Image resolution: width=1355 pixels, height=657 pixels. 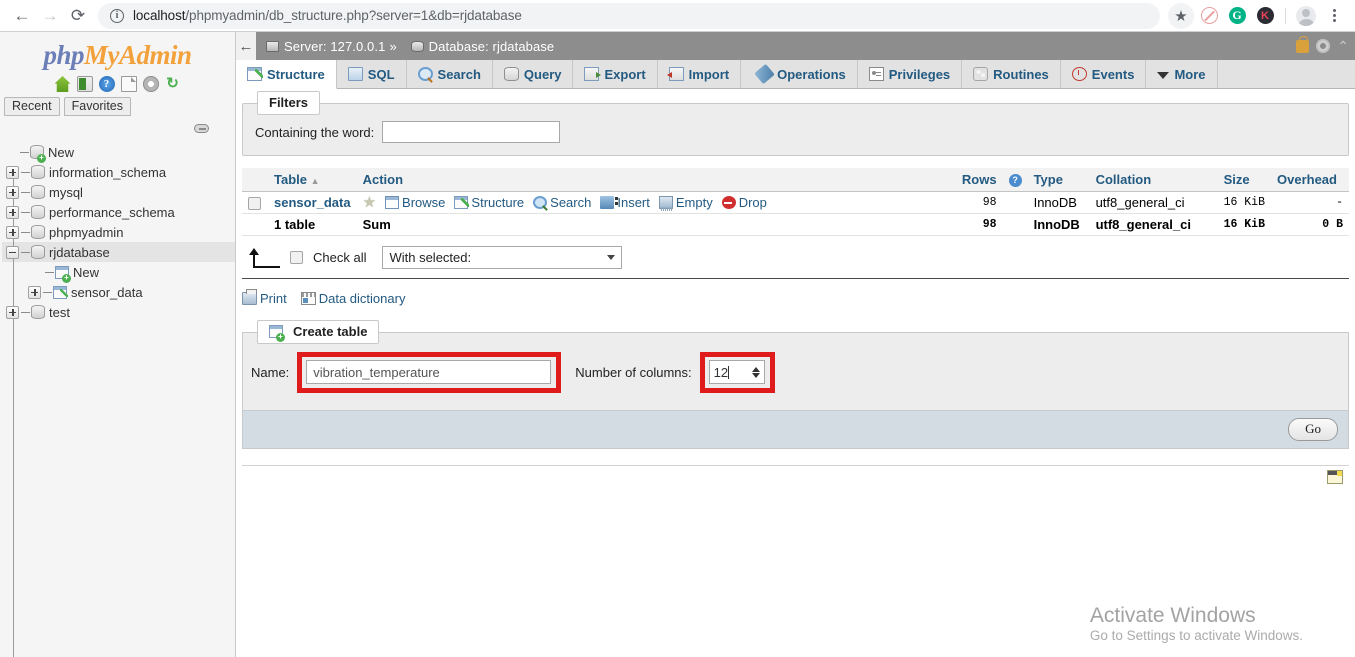 What do you see at coordinates (1244, 180) in the screenshot?
I see `header-size: Size` at bounding box center [1244, 180].